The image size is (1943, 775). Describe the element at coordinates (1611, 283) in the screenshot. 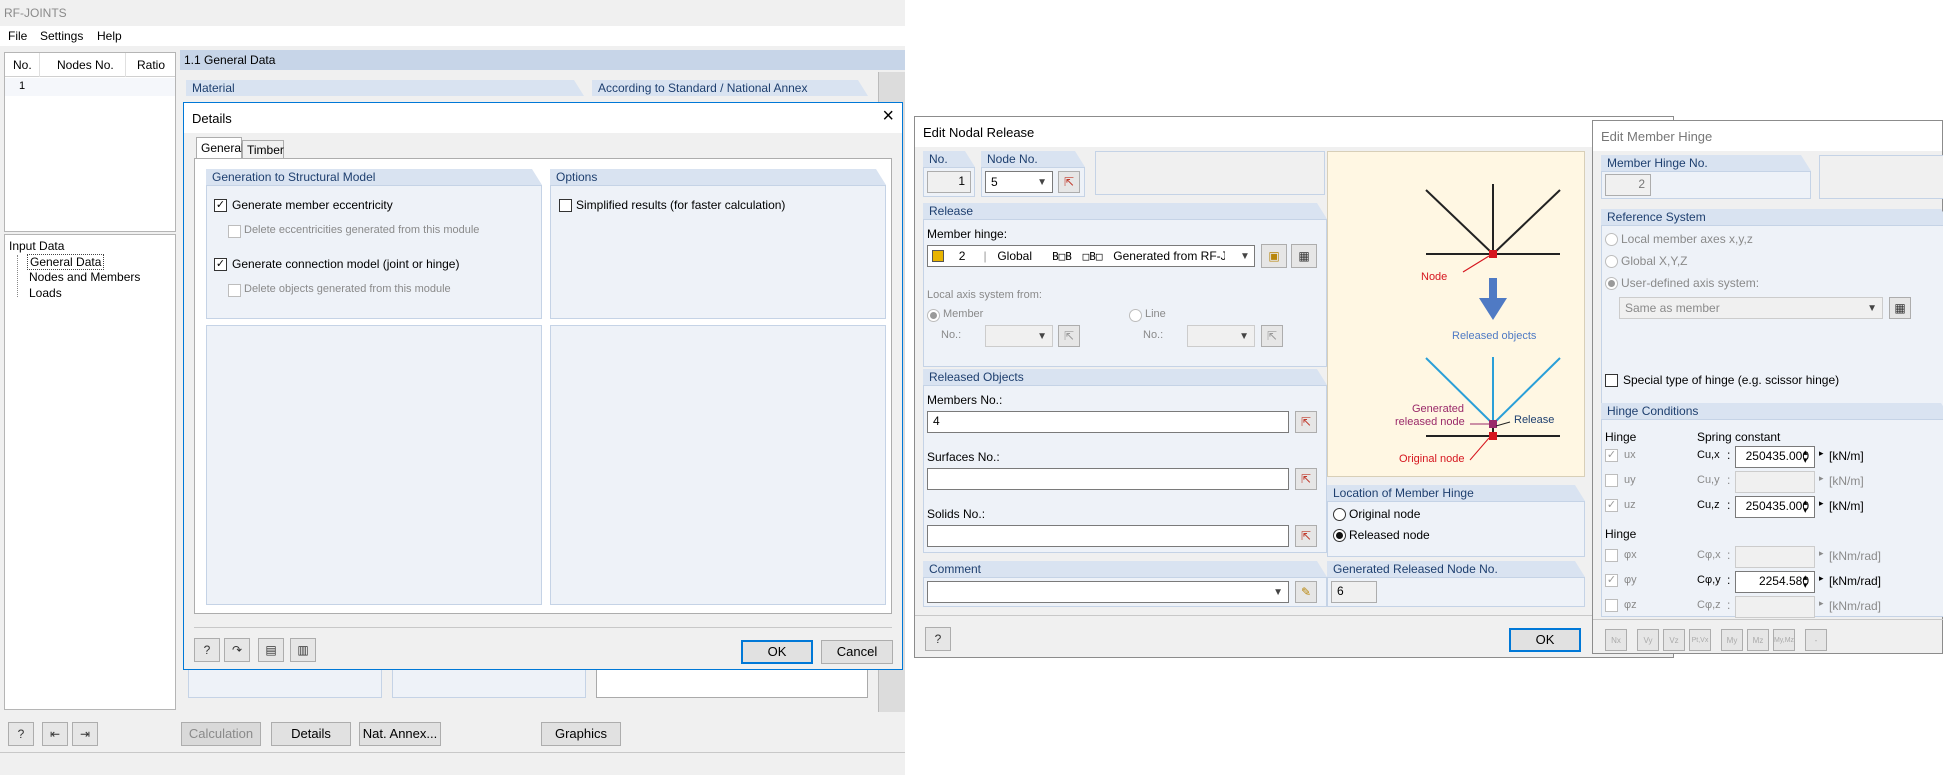

I see `user-defined-radio` at that location.